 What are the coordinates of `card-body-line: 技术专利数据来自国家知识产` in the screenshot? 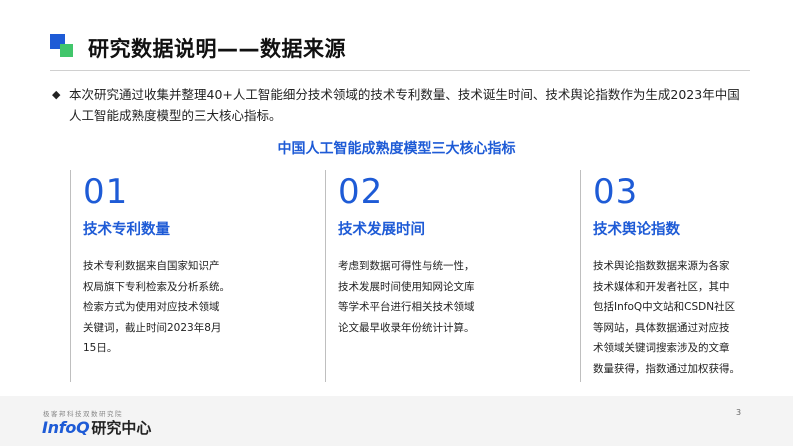 It's located at (151, 266).